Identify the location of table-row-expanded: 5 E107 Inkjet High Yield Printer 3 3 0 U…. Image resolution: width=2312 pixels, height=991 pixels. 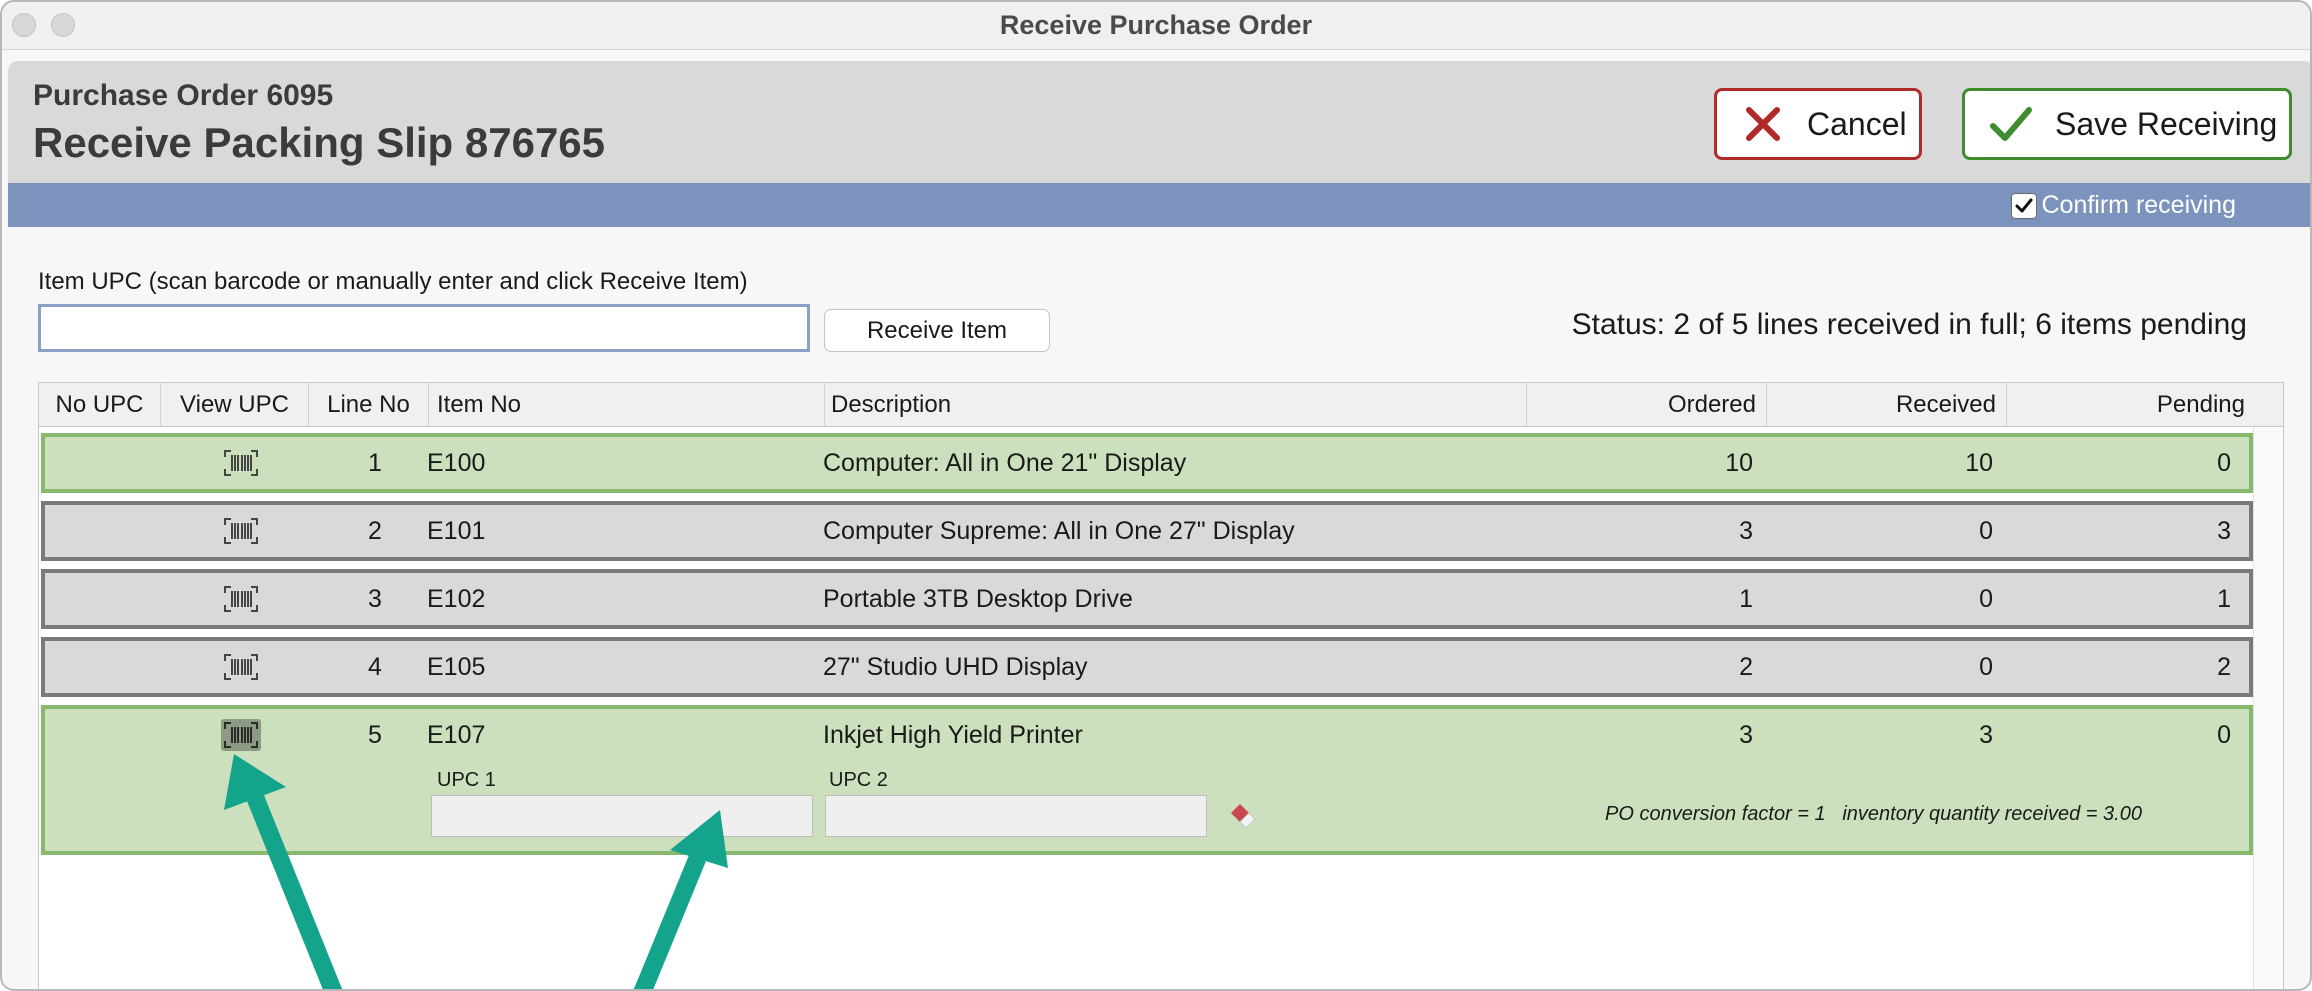
(1147, 780).